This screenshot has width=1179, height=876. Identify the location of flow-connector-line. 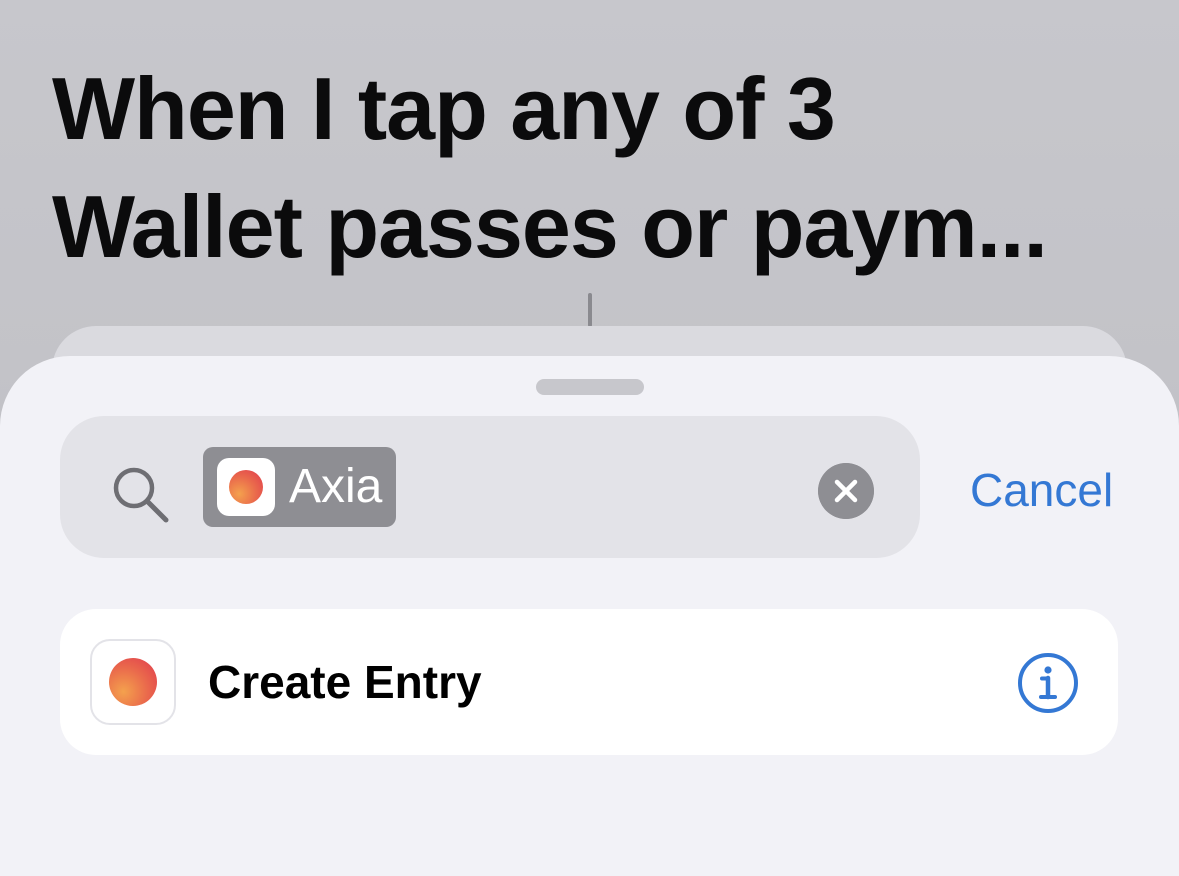
(590, 310).